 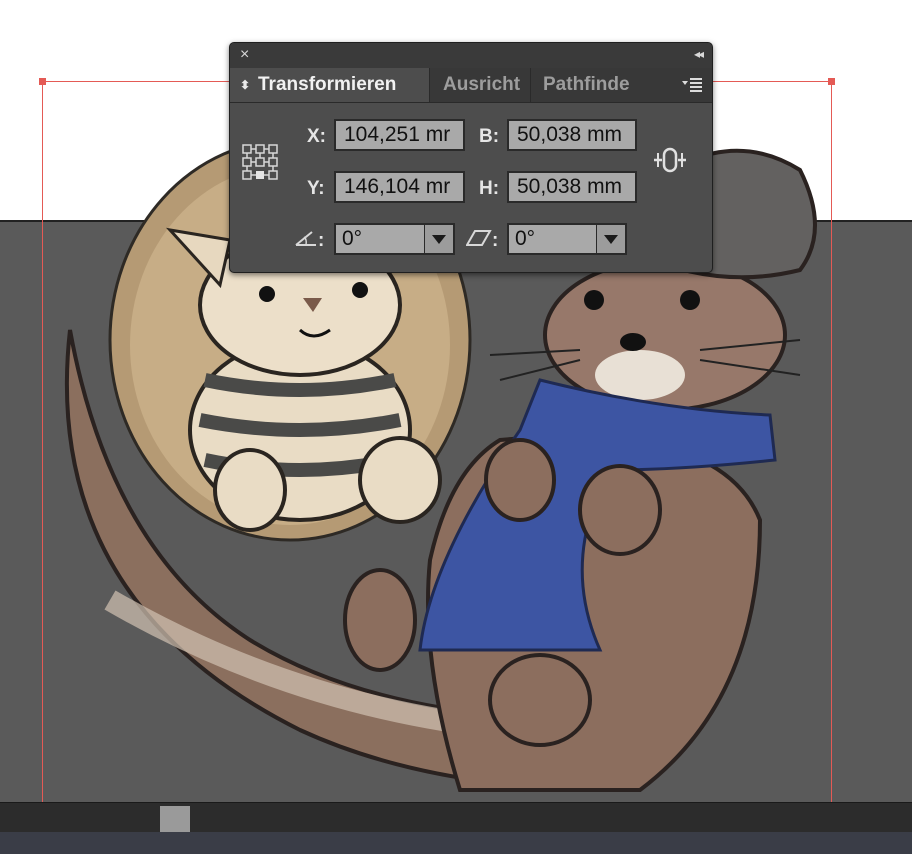 I want to click on close-icon: ×, so click(x=244, y=55).